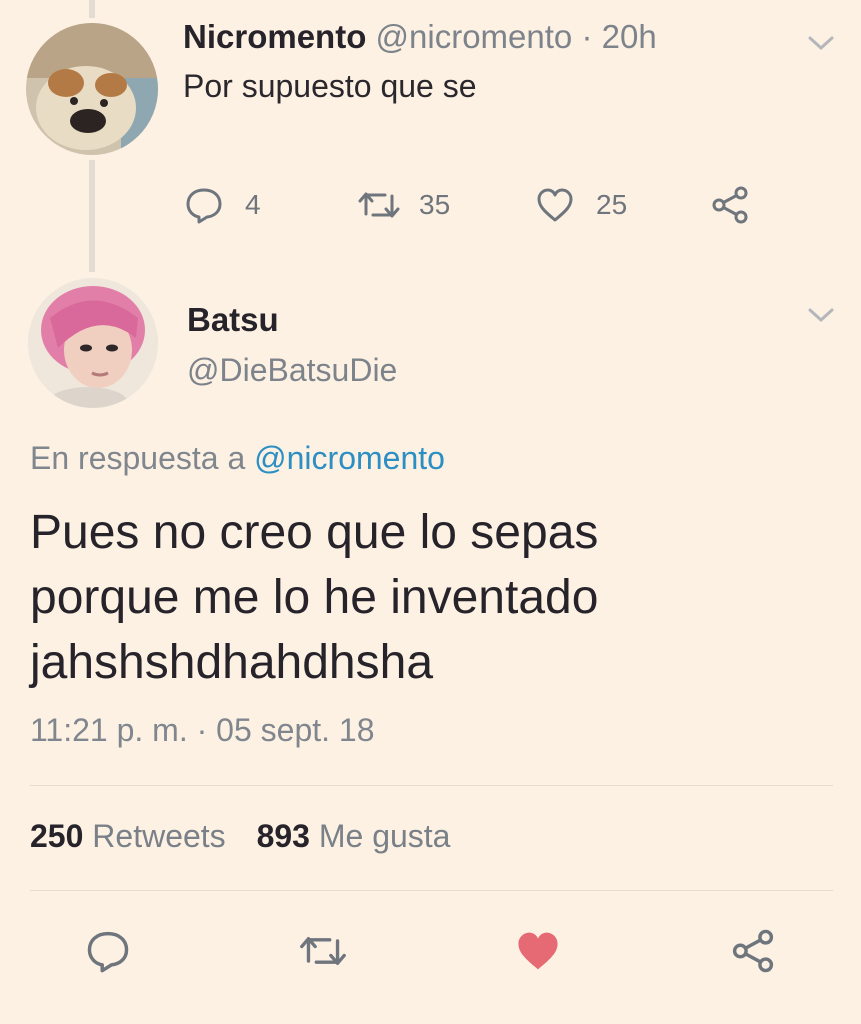  Describe the element at coordinates (92, 9) in the screenshot. I see `thread-line-top` at that location.